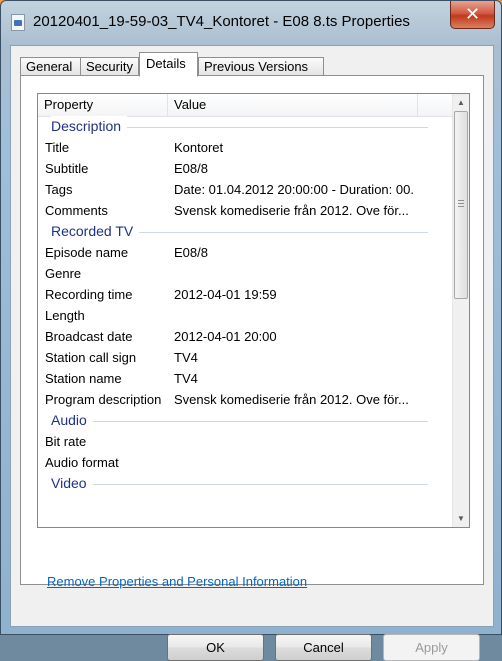 This screenshot has width=502, height=661. What do you see at coordinates (245, 126) in the screenshot?
I see `group-header: Description` at bounding box center [245, 126].